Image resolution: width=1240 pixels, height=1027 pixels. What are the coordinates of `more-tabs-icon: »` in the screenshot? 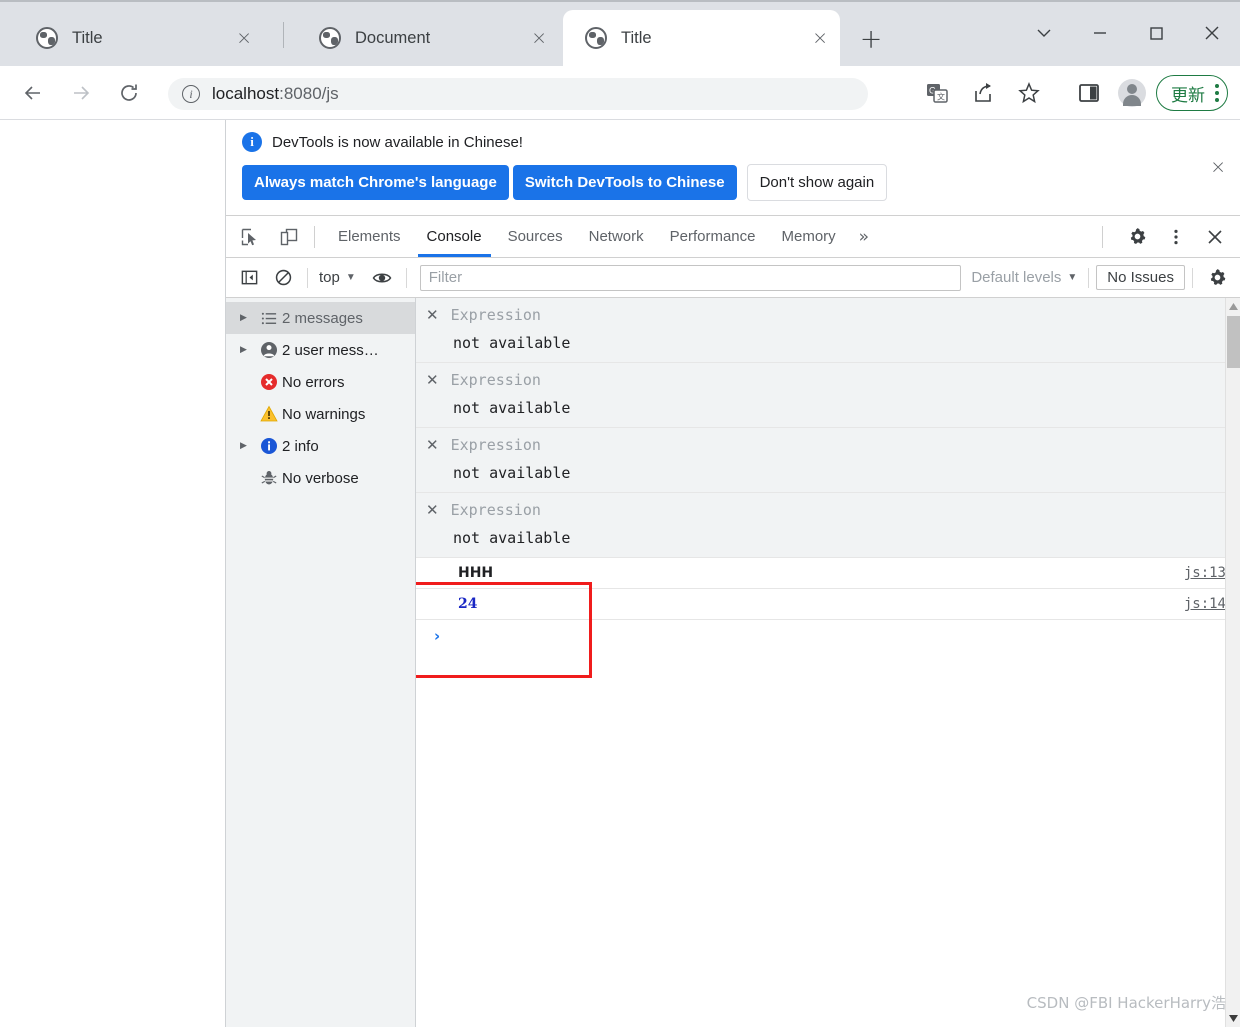 It's located at (864, 237).